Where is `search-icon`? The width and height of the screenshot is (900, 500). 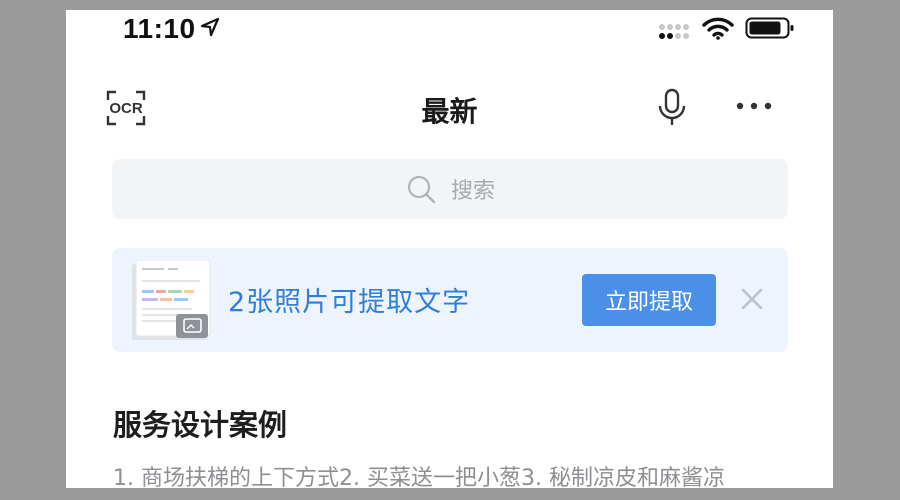 search-icon is located at coordinates (421, 189).